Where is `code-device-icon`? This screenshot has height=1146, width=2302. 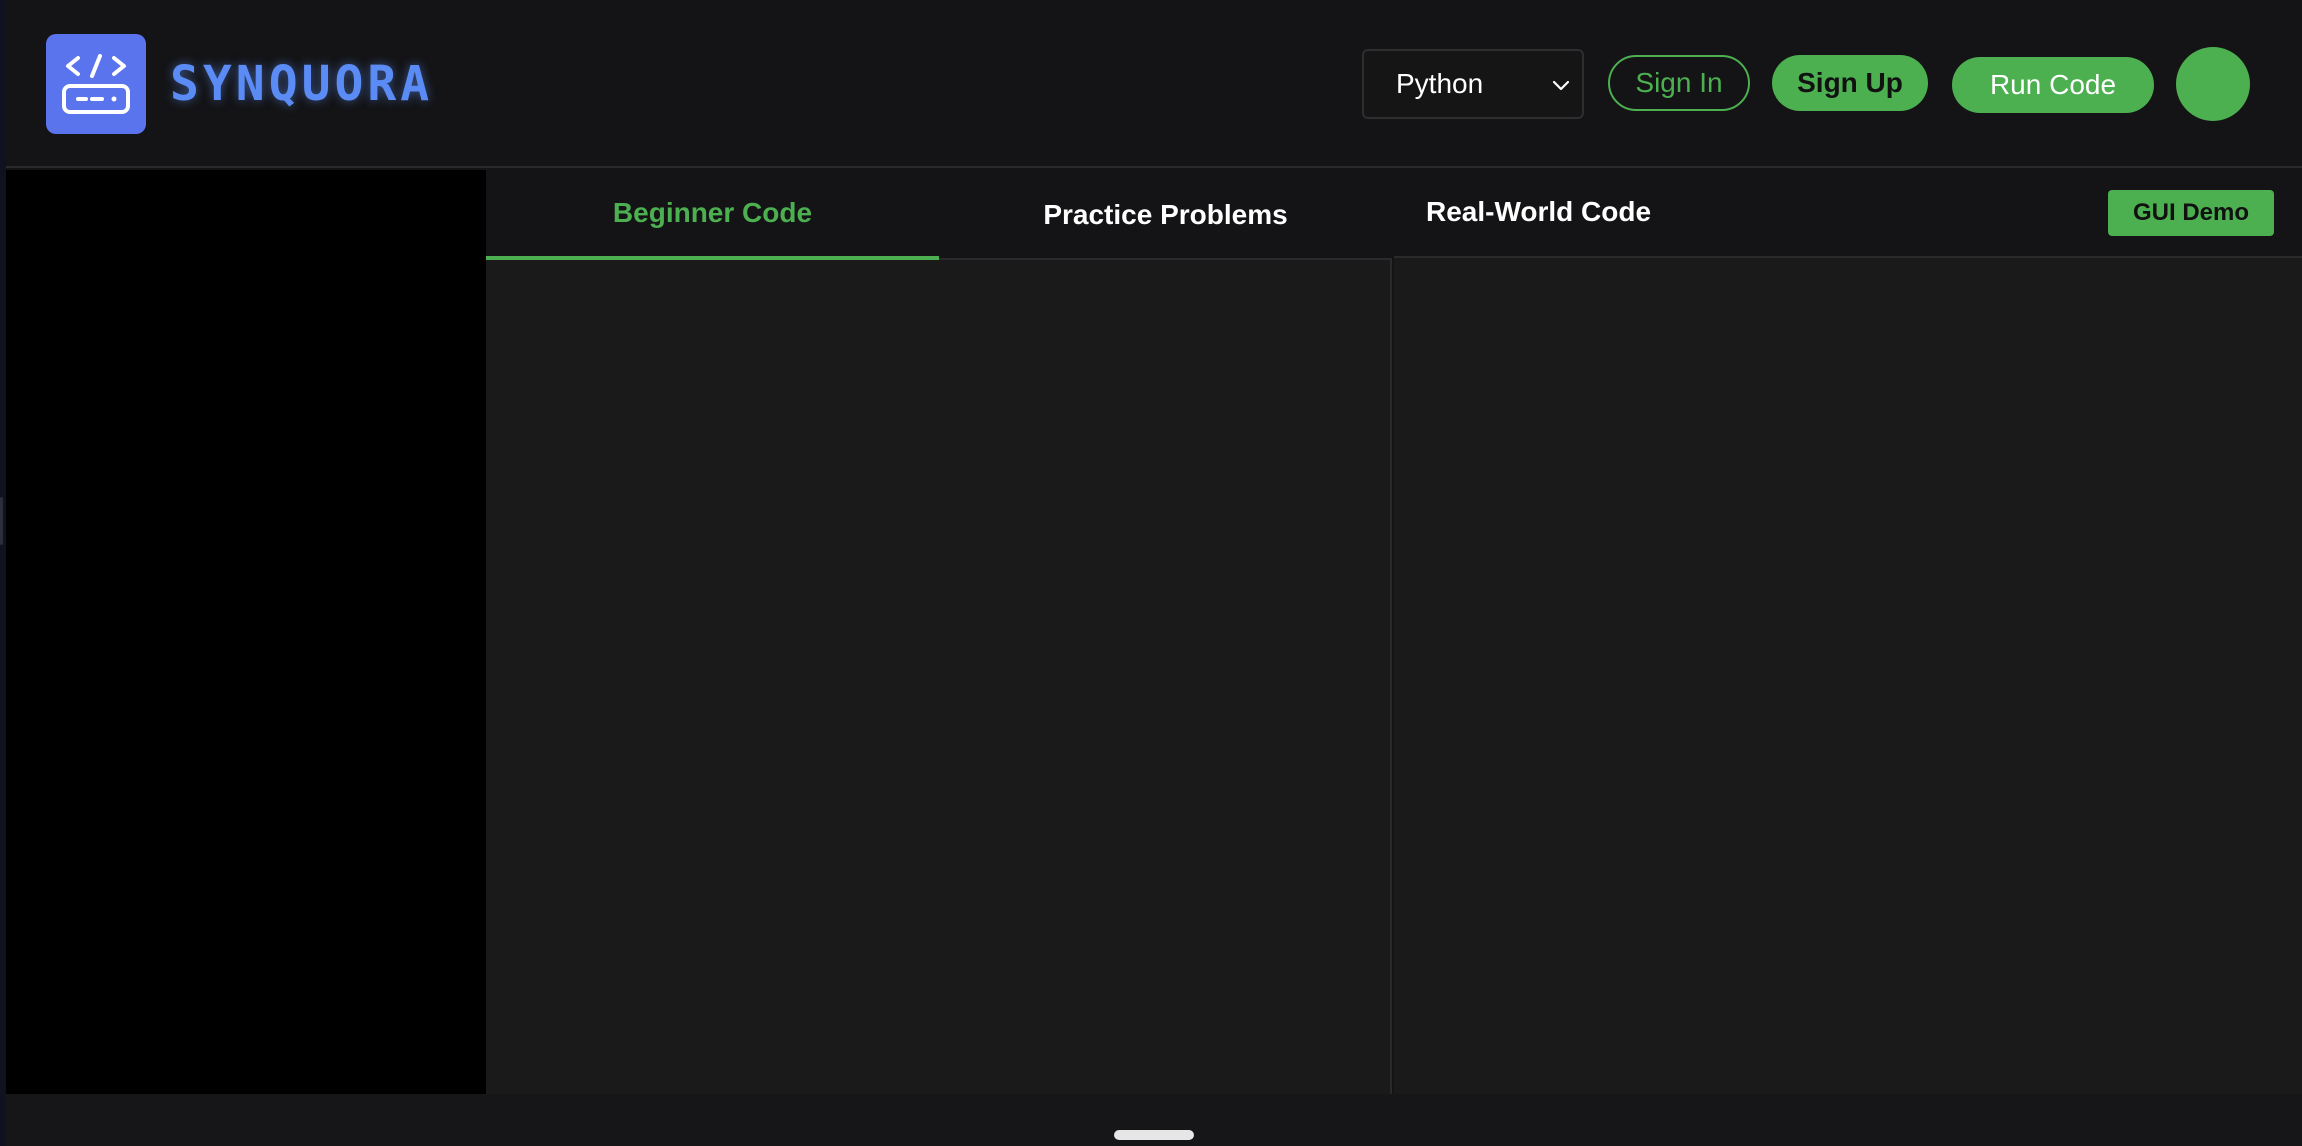
code-device-icon is located at coordinates (96, 84).